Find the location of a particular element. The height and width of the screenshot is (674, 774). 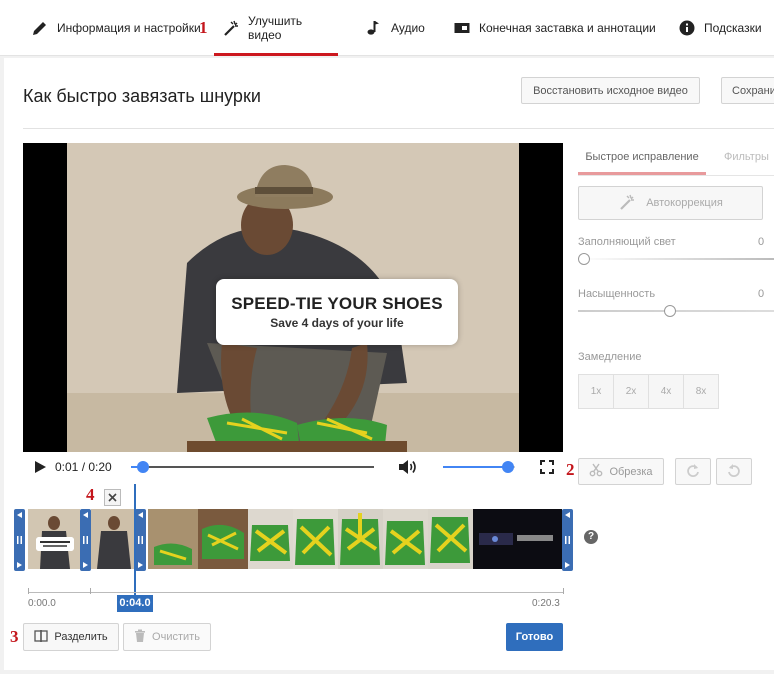

fullscreen-icon is located at coordinates (547, 469).